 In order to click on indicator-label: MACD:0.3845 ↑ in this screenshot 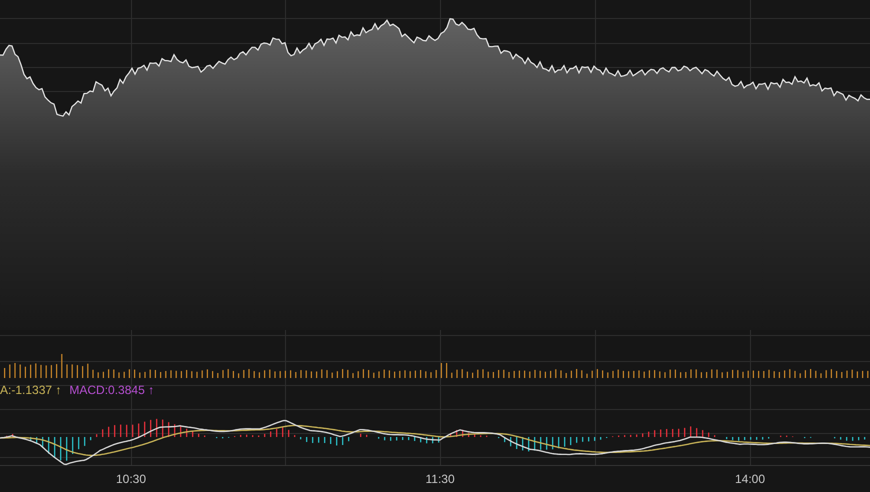, I will do `click(111, 390)`.